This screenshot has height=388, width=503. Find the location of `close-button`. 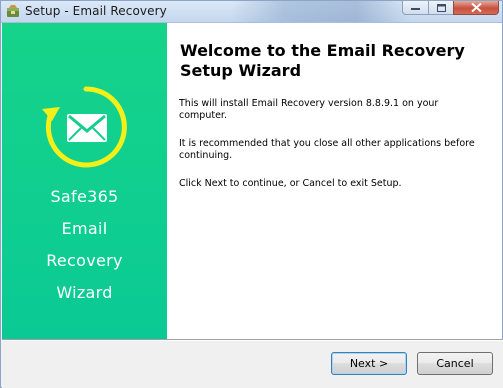

close-button is located at coordinates (476, 8).